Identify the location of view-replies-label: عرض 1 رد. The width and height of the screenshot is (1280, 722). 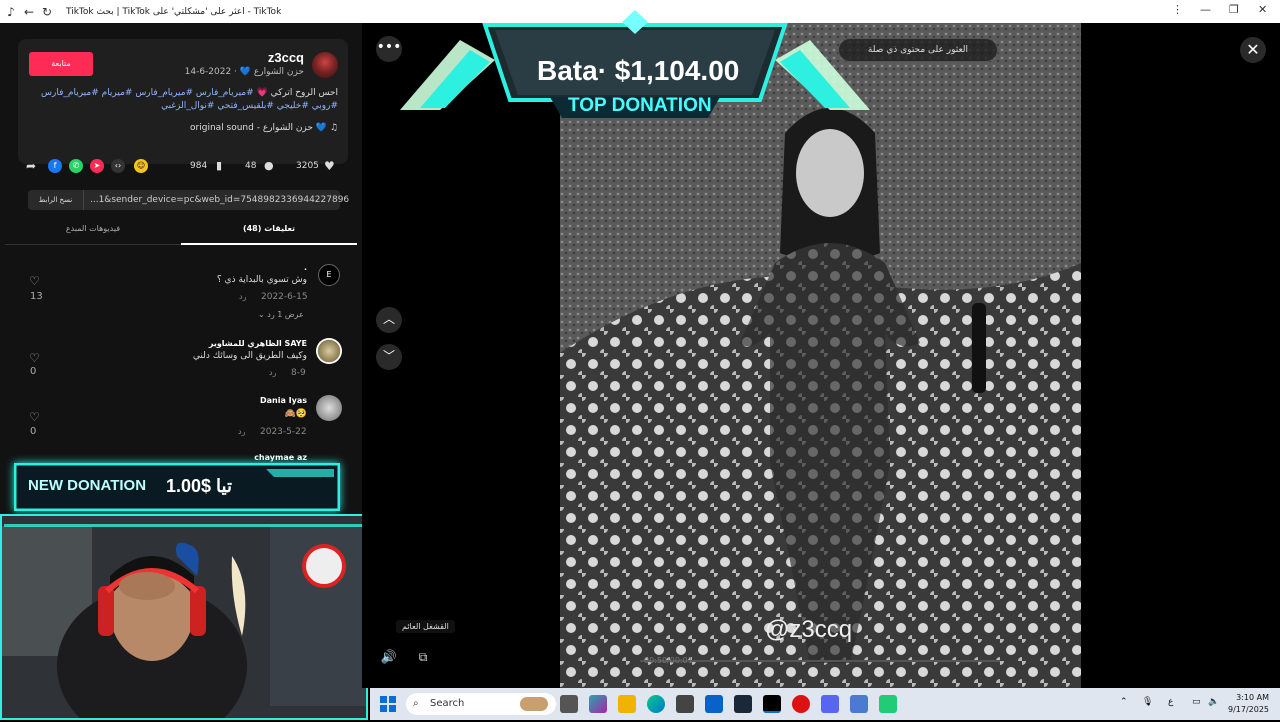
(285, 314).